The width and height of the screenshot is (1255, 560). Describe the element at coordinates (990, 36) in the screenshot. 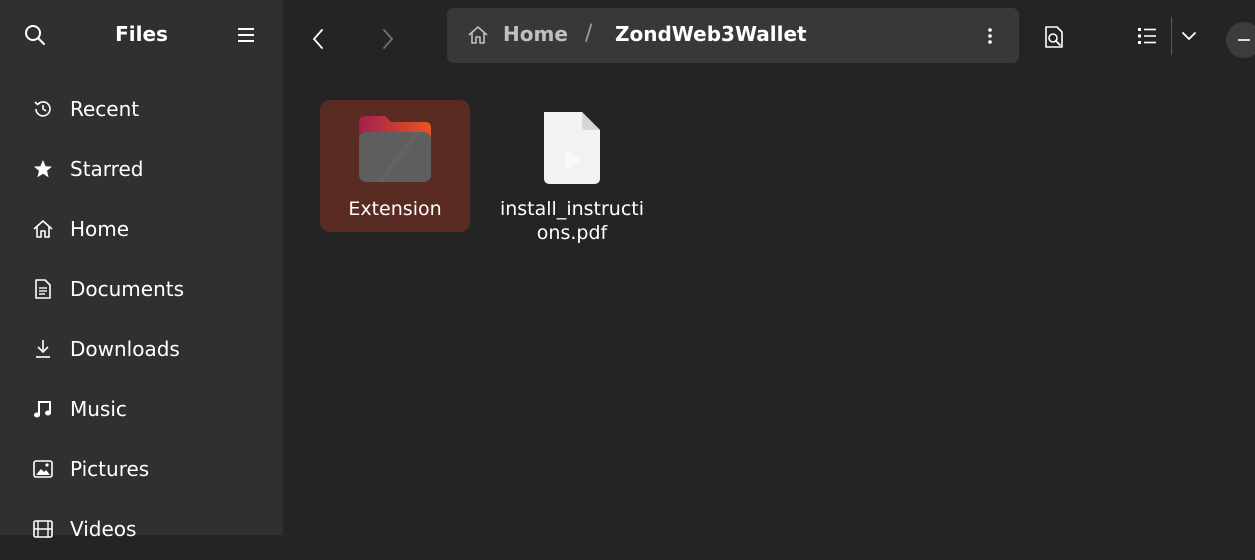

I see `more-options-icon` at that location.